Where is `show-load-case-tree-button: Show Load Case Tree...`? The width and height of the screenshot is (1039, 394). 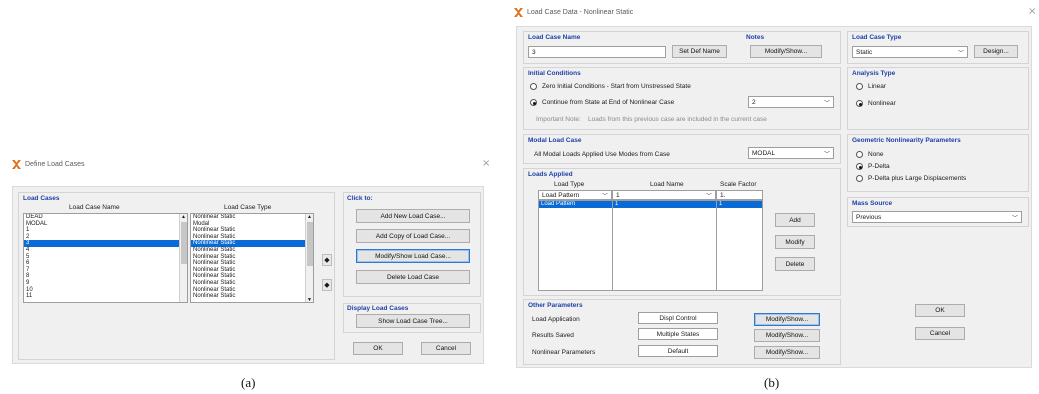
show-load-case-tree-button: Show Load Case Tree... is located at coordinates (413, 321).